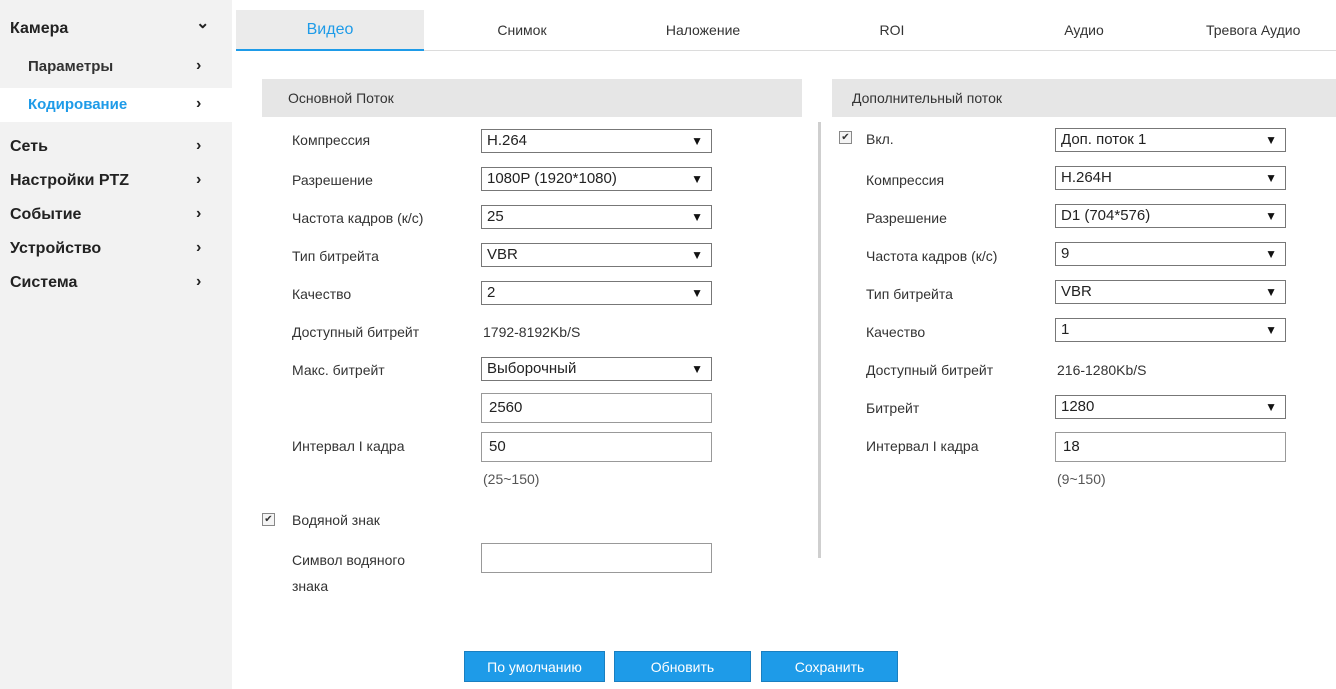 Image resolution: width=1336 pixels, height=689 pixels. Describe the element at coordinates (1271, 30) in the screenshot. I see `tab-audio-alarm: Тревога Аудио` at that location.